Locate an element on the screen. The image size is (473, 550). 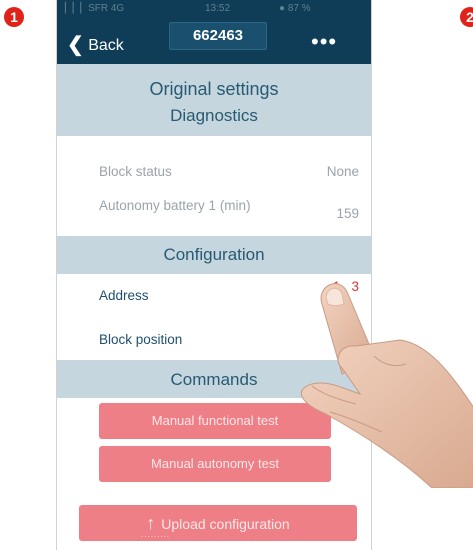
chevron-left-icon: ❮ is located at coordinates (75, 45).